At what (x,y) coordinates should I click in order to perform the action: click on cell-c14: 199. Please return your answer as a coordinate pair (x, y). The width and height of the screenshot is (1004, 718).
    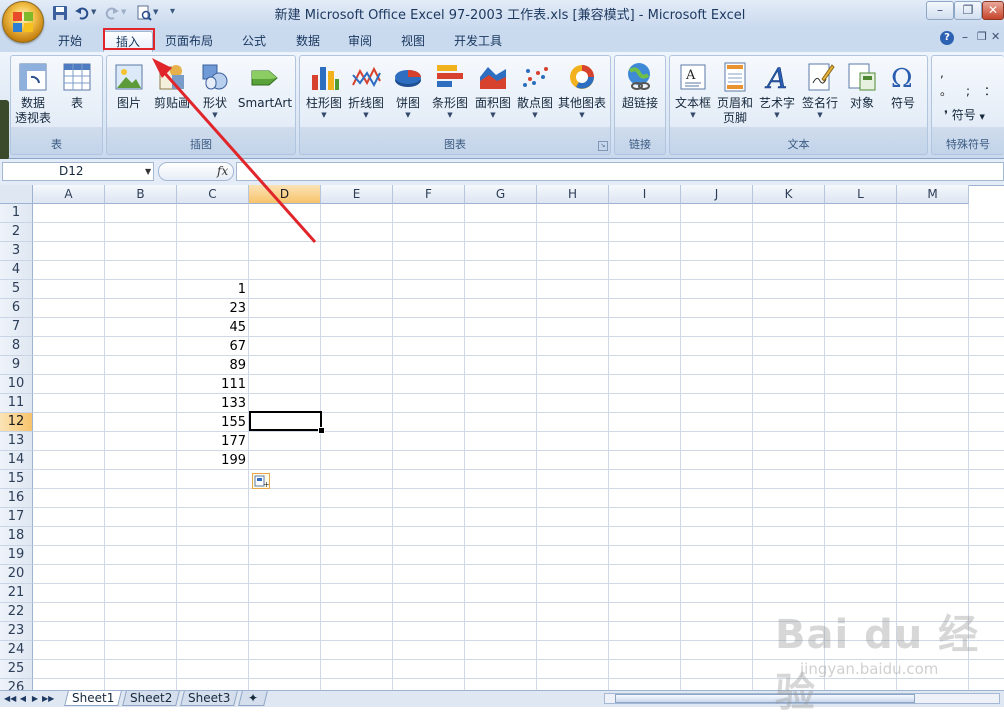
    Looking at the image, I should click on (212, 460).